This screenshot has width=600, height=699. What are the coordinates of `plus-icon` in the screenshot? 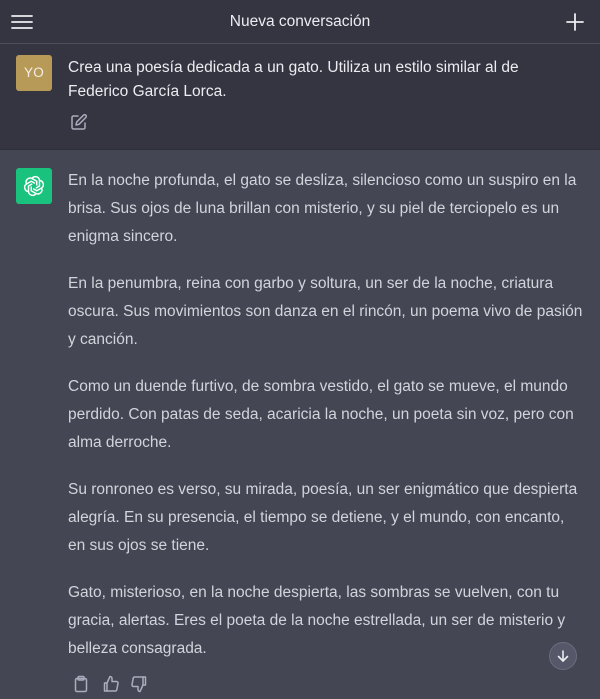 It's located at (575, 22).